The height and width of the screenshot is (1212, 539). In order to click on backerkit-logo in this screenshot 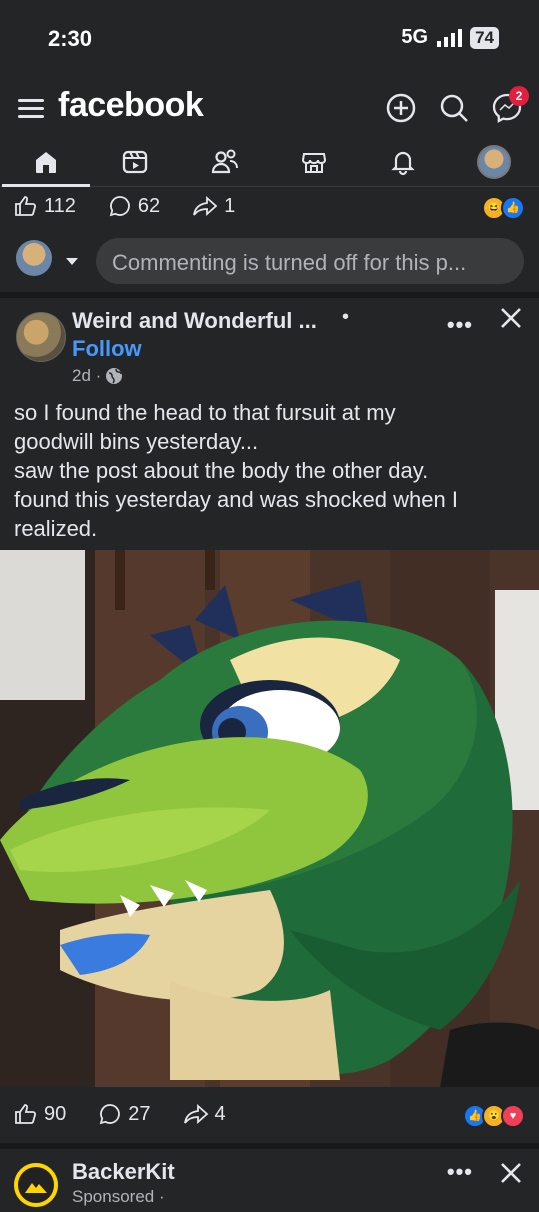, I will do `click(36, 1185)`.